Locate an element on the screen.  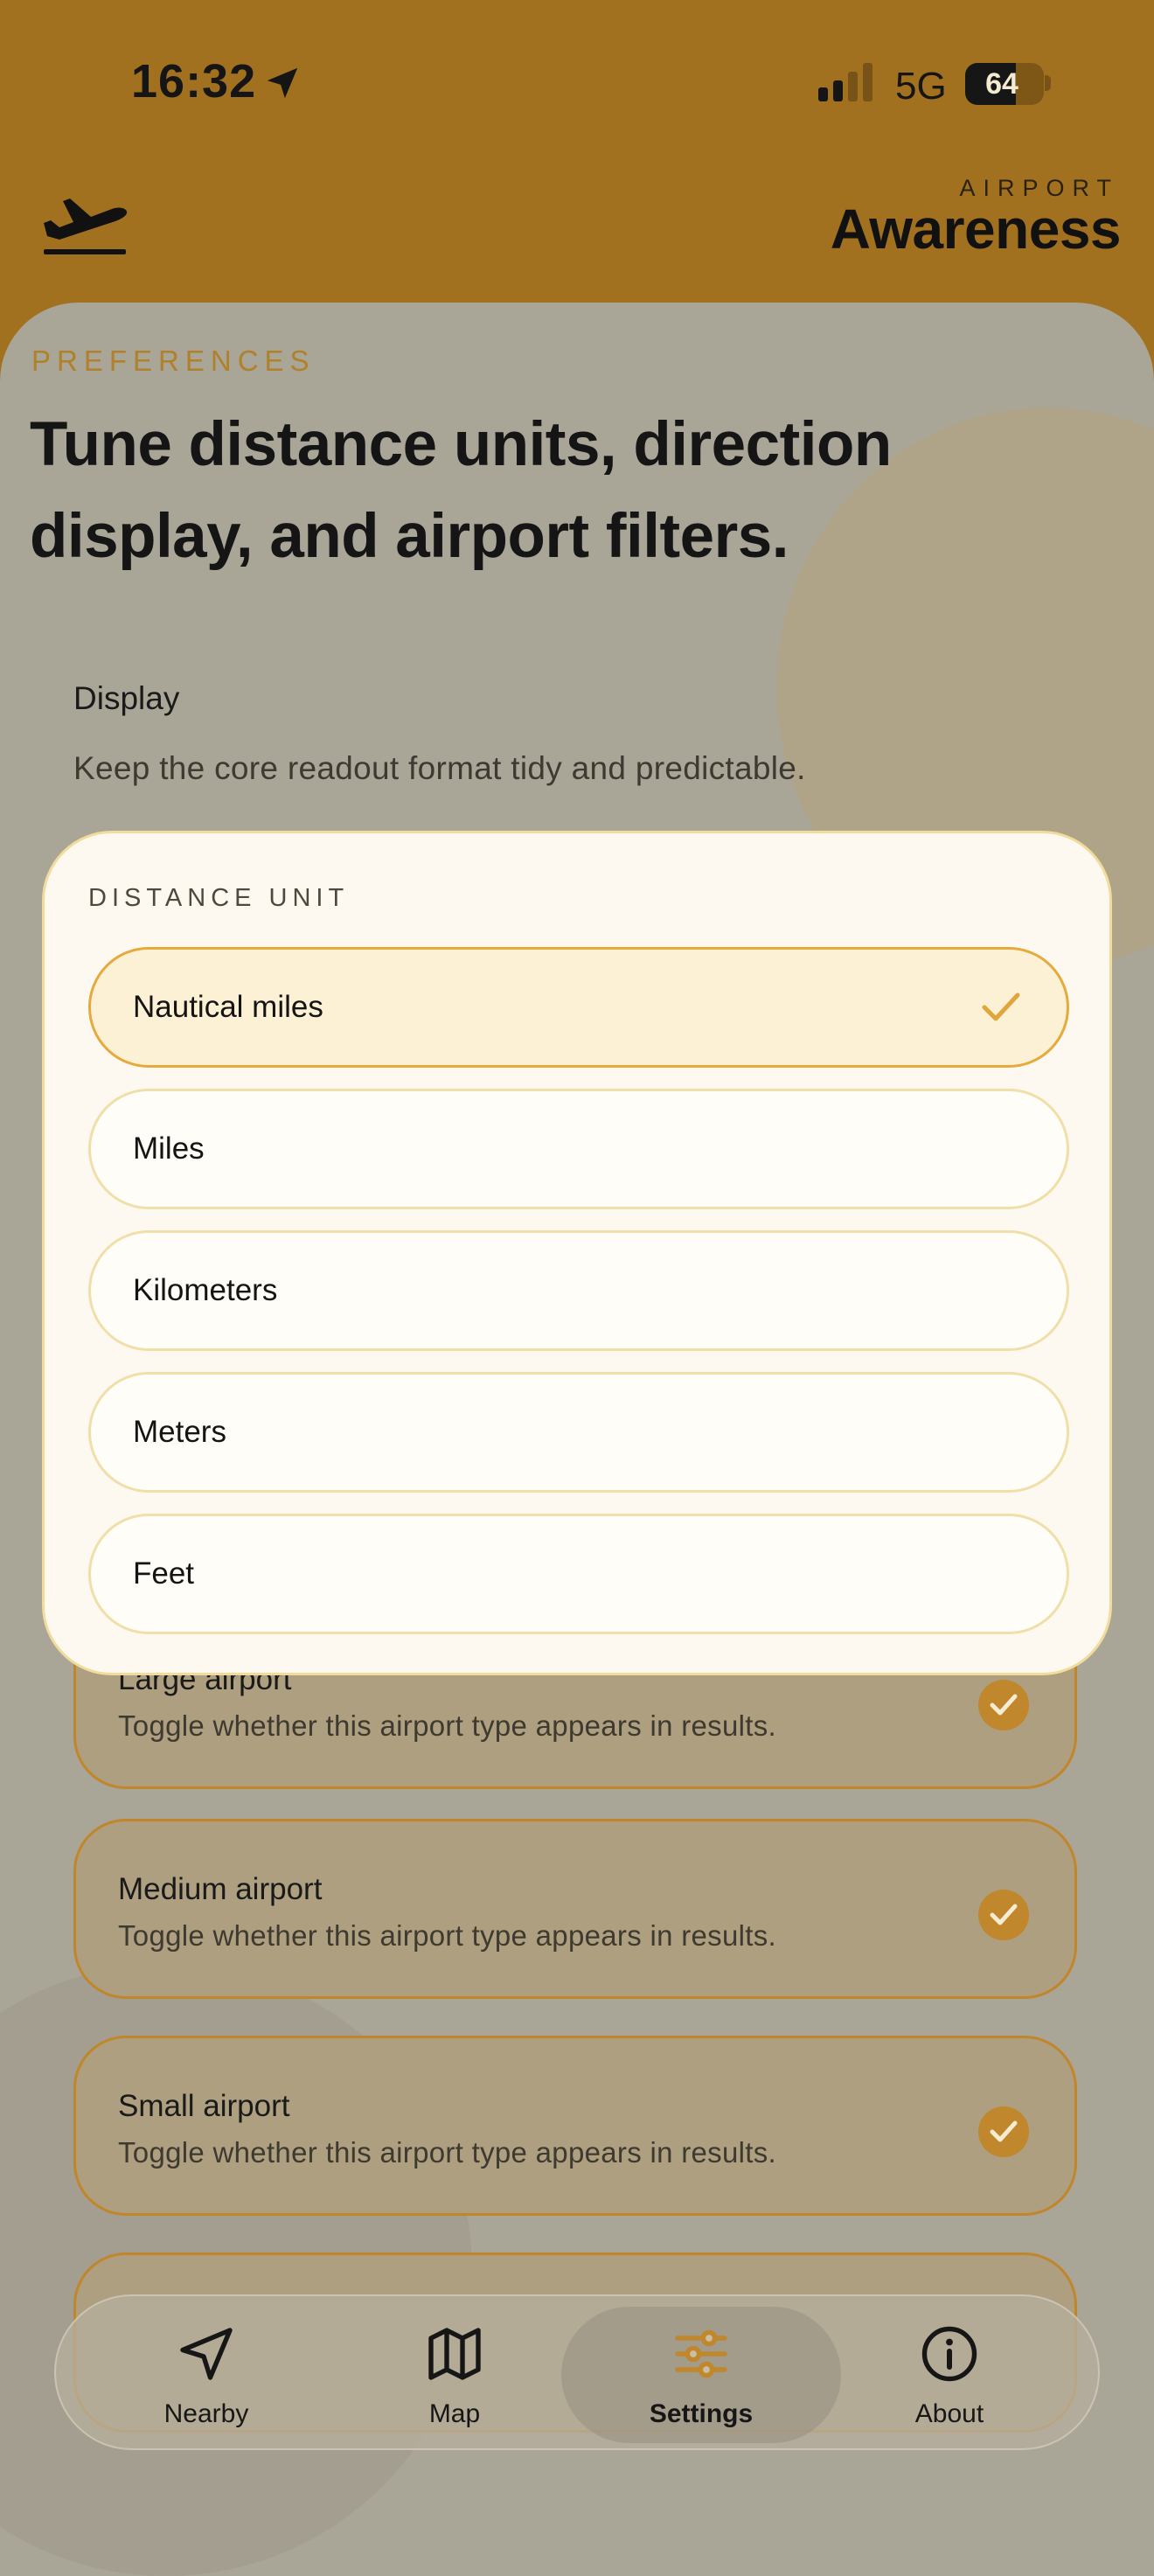
brand-title: Awareness is located at coordinates (976, 229).